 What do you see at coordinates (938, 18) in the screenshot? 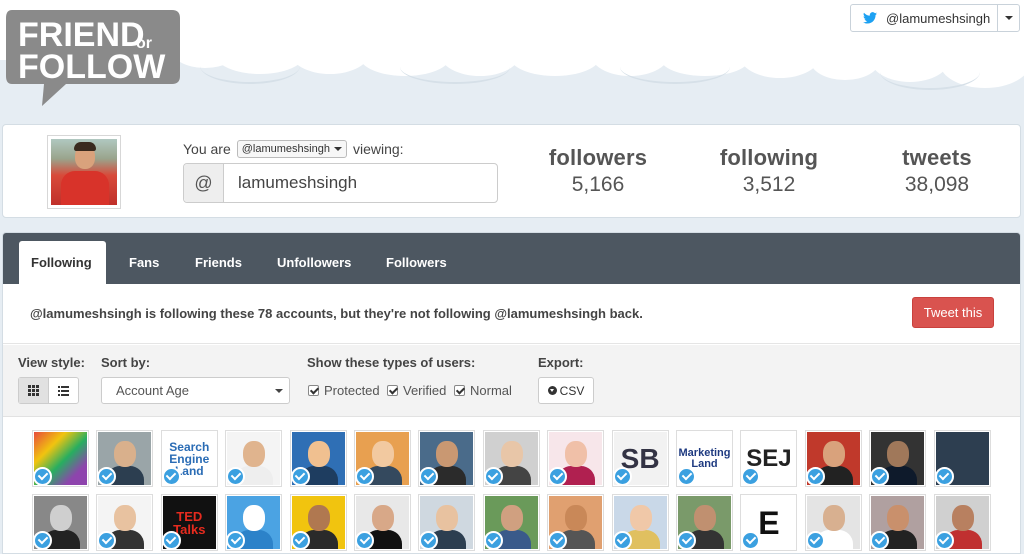
I see `account-handle: @lamumeshsingh` at bounding box center [938, 18].